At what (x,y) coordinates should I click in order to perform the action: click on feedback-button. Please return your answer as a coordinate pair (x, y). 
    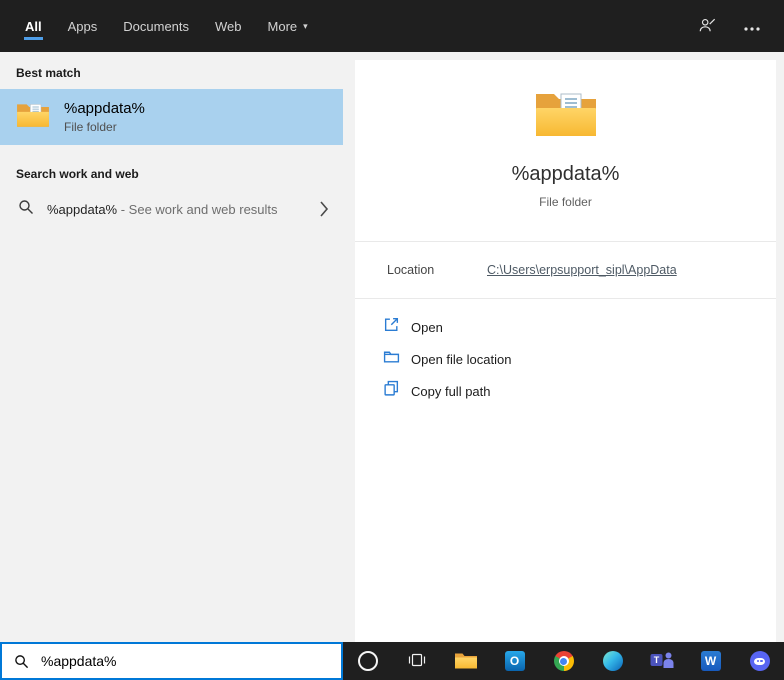
    Looking at the image, I should click on (707, 26).